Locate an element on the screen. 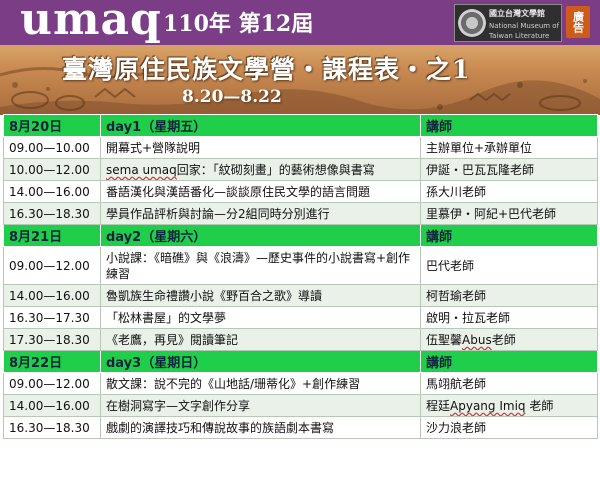 This screenshot has height=488, width=600. brand-logo-text: umaq is located at coordinates (91, 22).